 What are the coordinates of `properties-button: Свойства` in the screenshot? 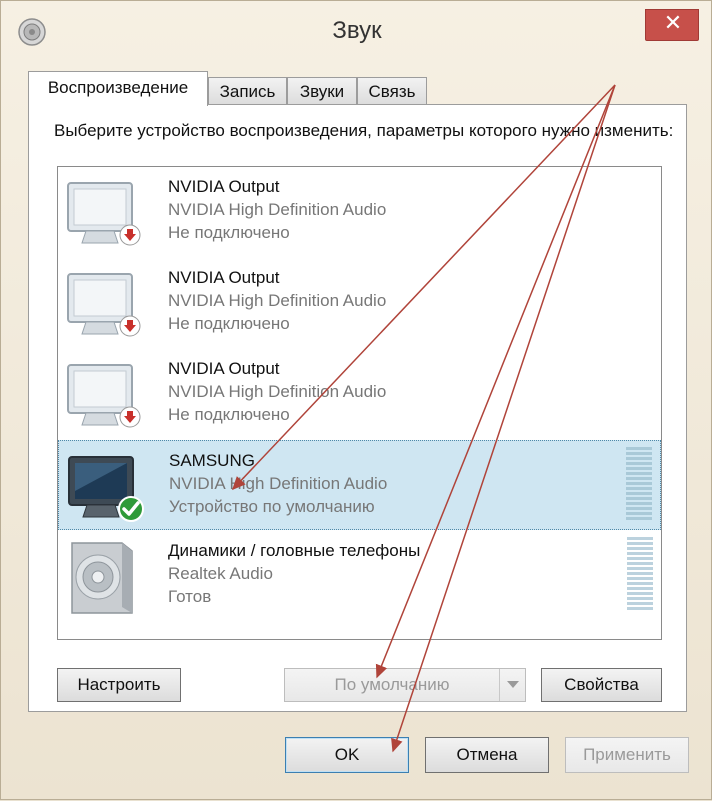 It's located at (601, 685).